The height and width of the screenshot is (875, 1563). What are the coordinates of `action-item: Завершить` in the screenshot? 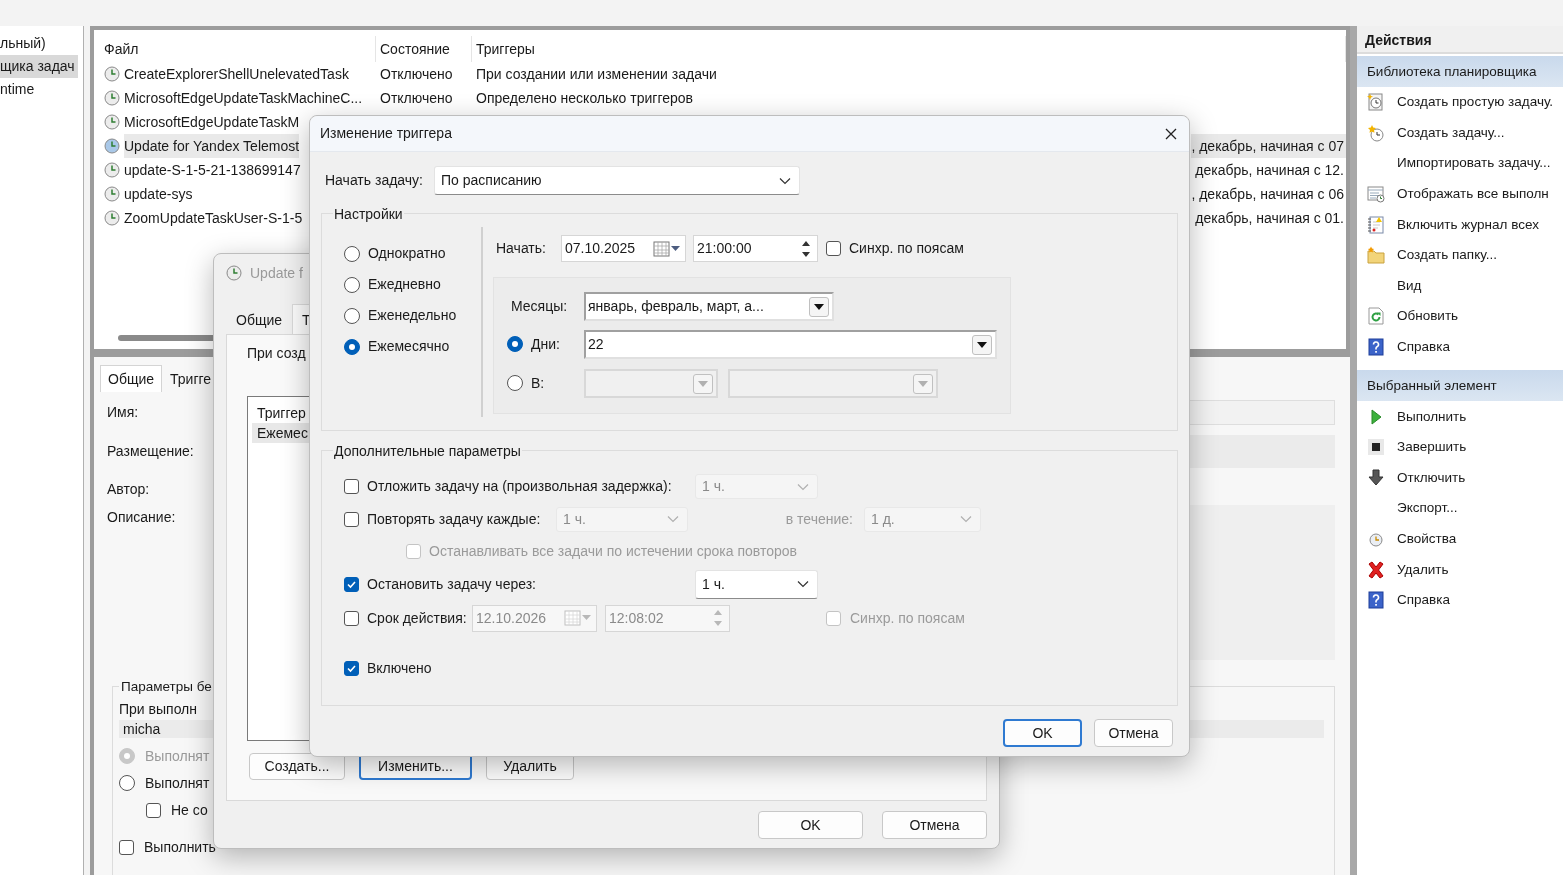 It's located at (1460, 447).